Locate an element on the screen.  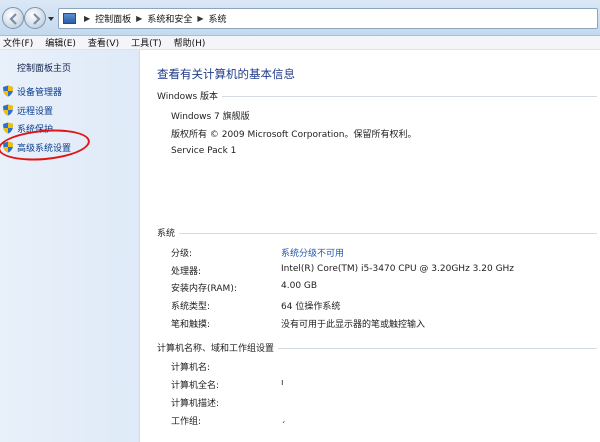
address-bar: ▶ 控制面板 ▶ 系统和安全 ▶ 系统 is located at coordinates (300, 18).